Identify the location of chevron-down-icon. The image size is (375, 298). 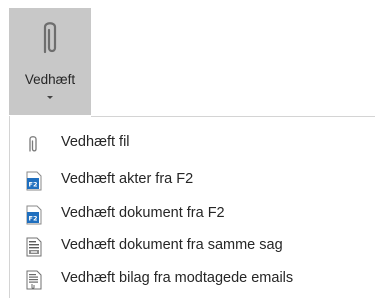
(50, 97).